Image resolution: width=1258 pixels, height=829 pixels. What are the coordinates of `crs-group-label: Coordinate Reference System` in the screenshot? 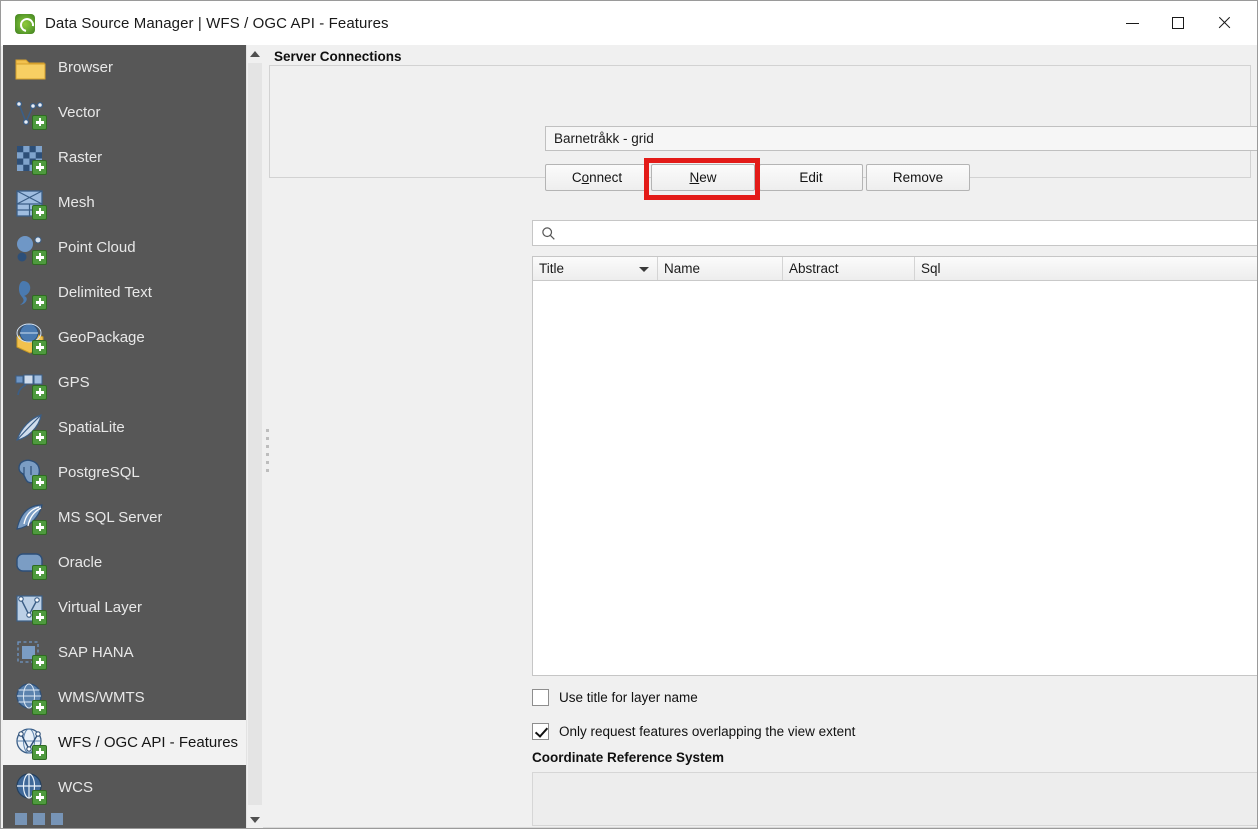 It's located at (628, 757).